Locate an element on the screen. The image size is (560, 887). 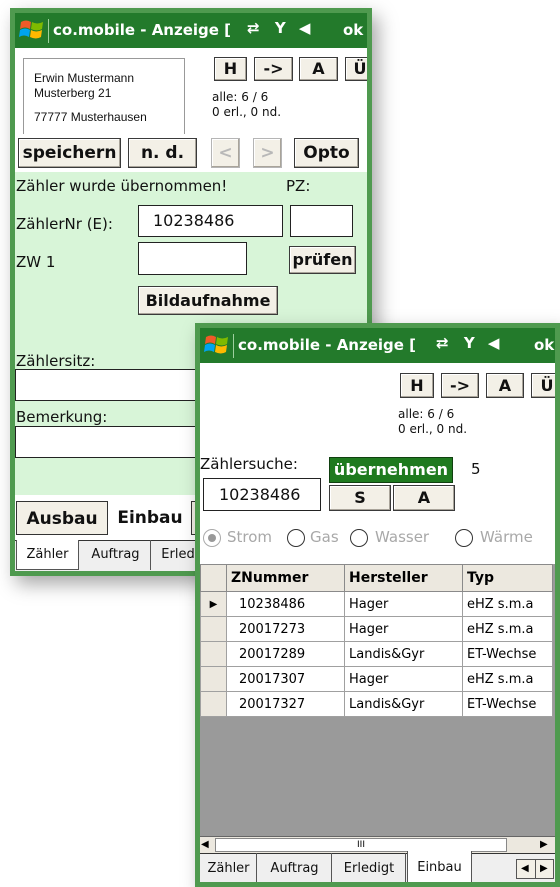
radio-gas is located at coordinates (296, 538).